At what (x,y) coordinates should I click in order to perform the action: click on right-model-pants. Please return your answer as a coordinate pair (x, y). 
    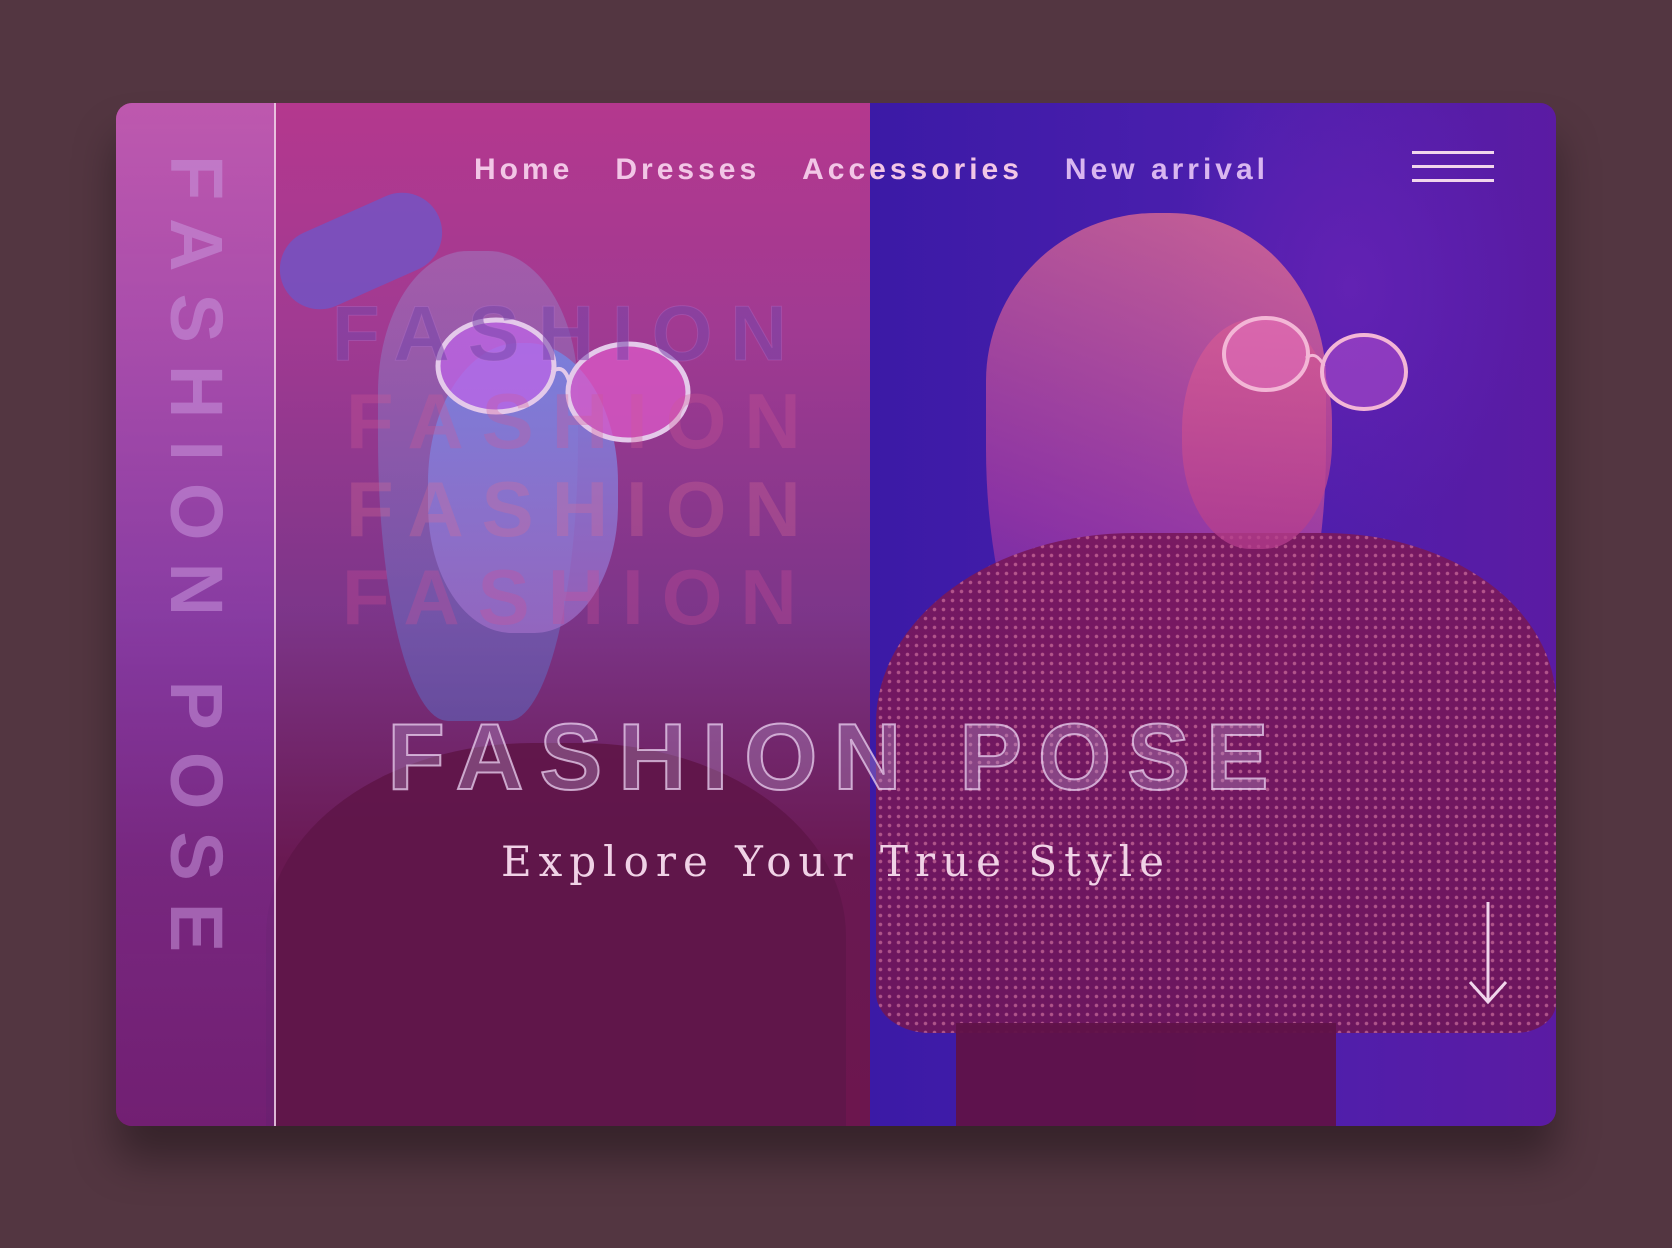
    Looking at the image, I should click on (1146, 1074).